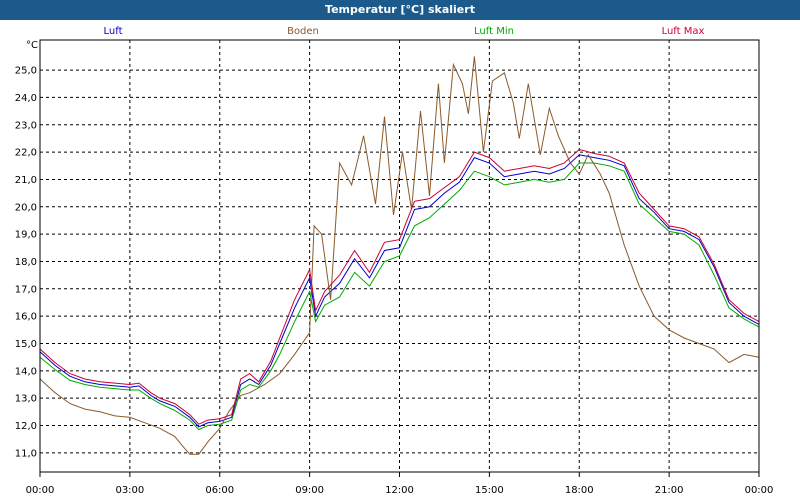 The width and height of the screenshot is (800, 500). I want to click on y-tick-label: 19,0, so click(26, 235).